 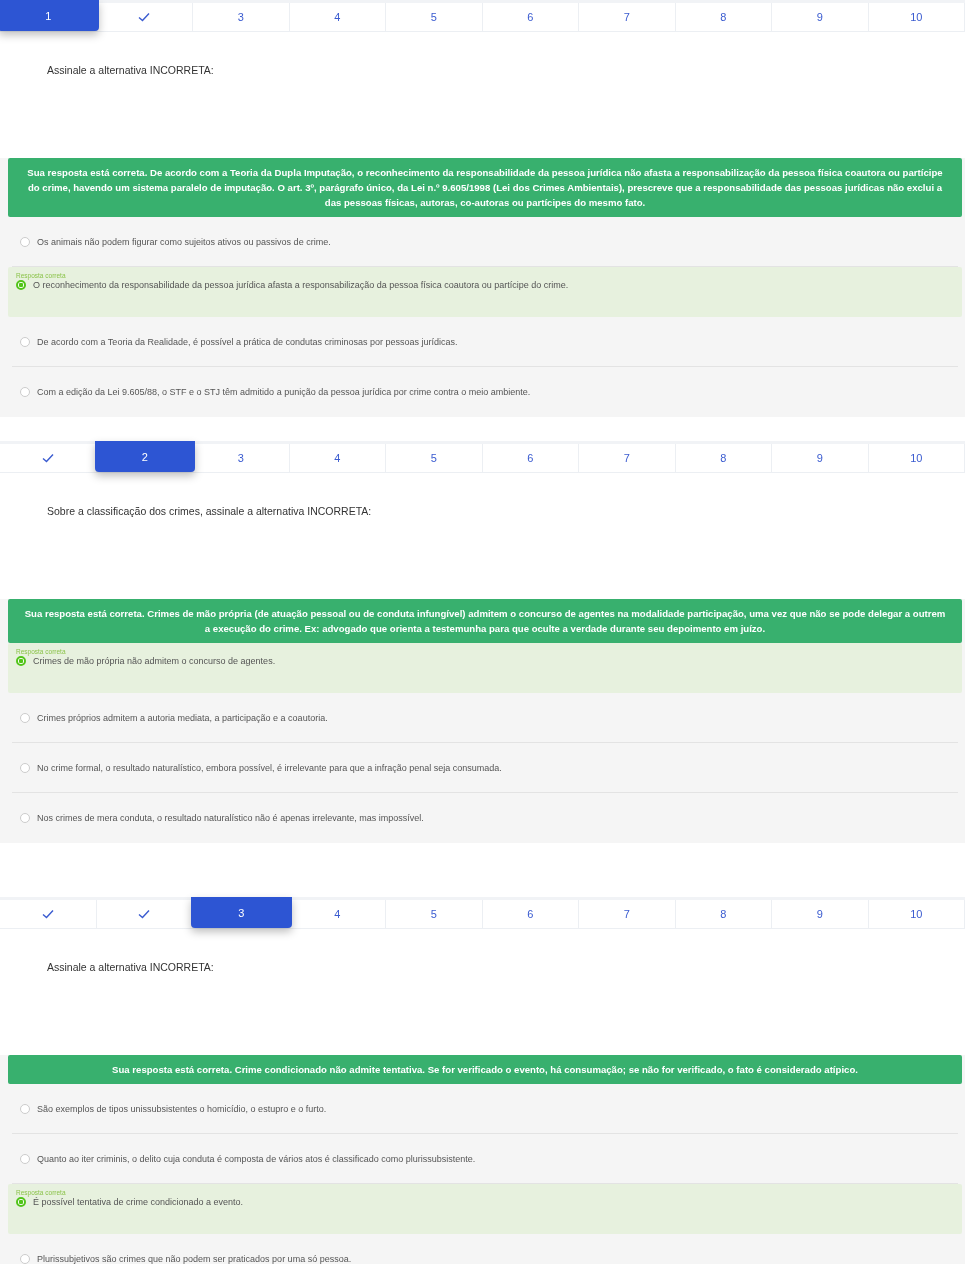 I want to click on option-text: O reconhecimento da responsabilidade da pessoa jurídica afasta a responsabilização da pessoa física coautora ou partícipe do crime., so click(x=301, y=285).